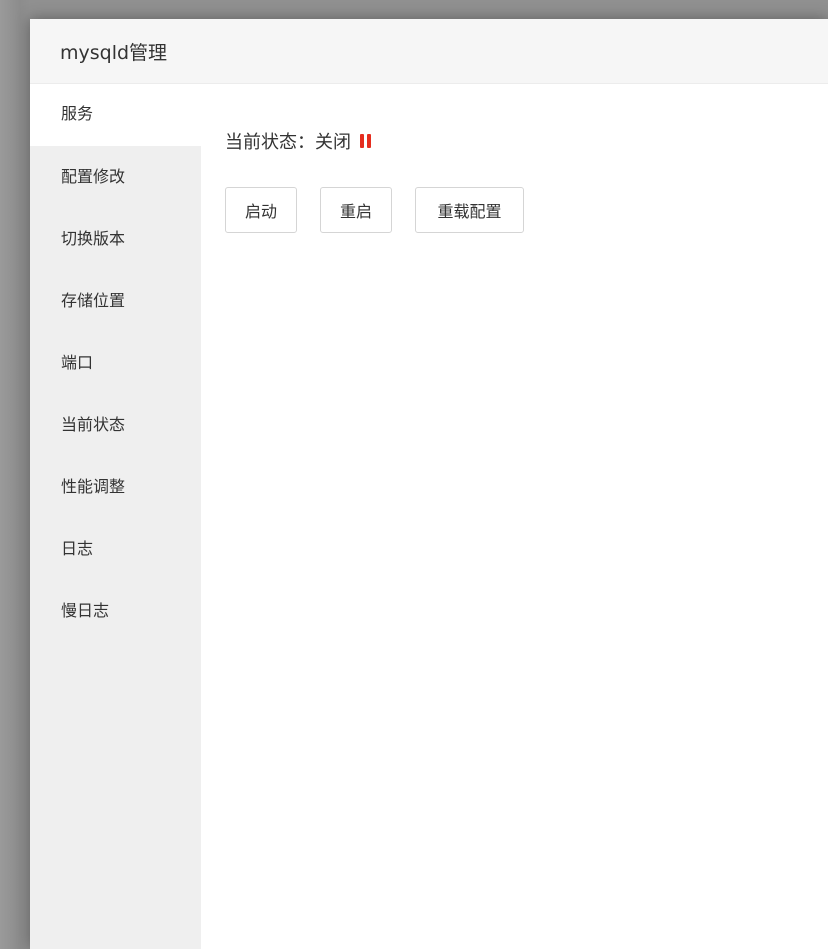 Image resolution: width=828 pixels, height=949 pixels. I want to click on sidebar-item-service: 服务, so click(115, 115).